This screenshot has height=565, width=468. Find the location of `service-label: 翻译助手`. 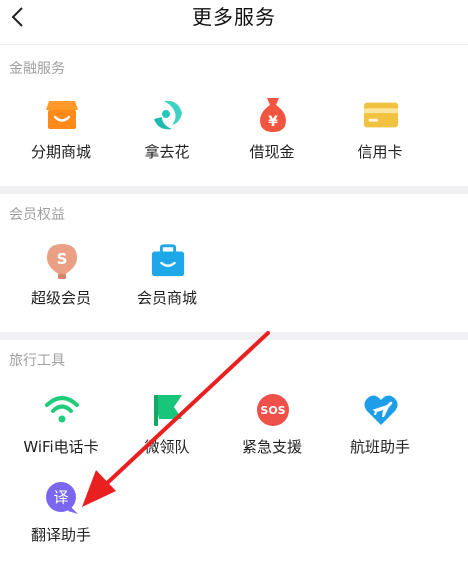

service-label: 翻译助手 is located at coordinates (60, 535).